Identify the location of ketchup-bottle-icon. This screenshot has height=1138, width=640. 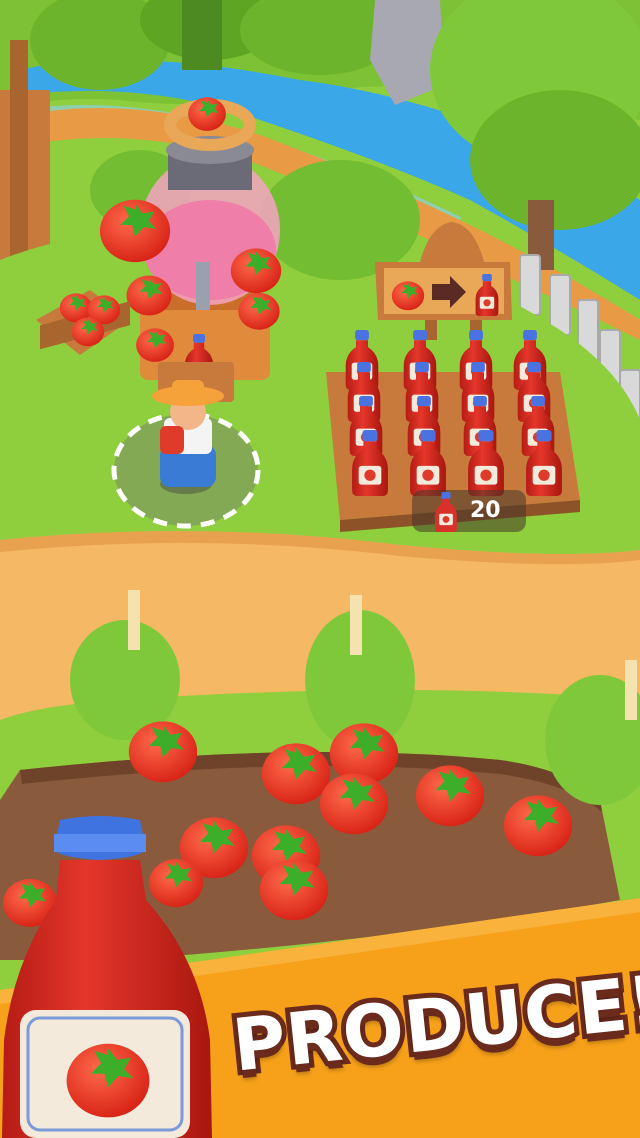
(446, 512).